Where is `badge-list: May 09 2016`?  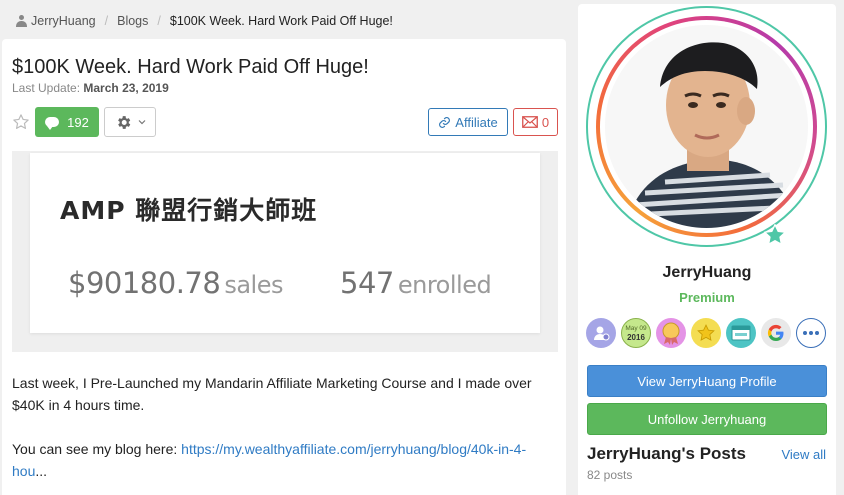
badge-list: May 09 2016 is located at coordinates (706, 334).